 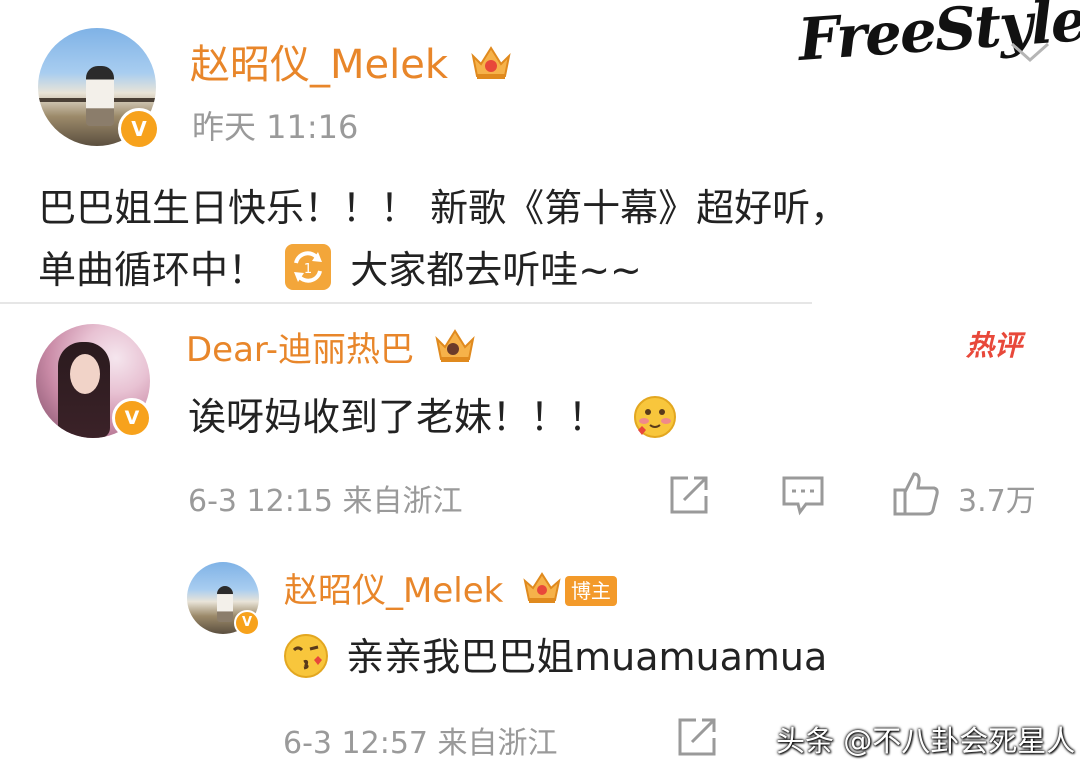 I want to click on comment-author-name: Dear-迪丽热巴, so click(x=331, y=346).